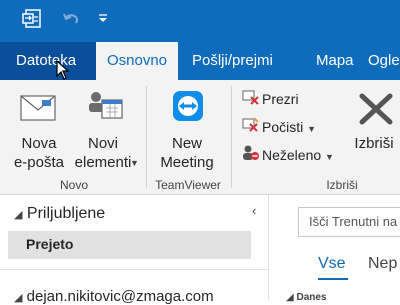 This screenshot has width=400, height=305. I want to click on search-placeholder: Išči Trenutni na, so click(353, 221).